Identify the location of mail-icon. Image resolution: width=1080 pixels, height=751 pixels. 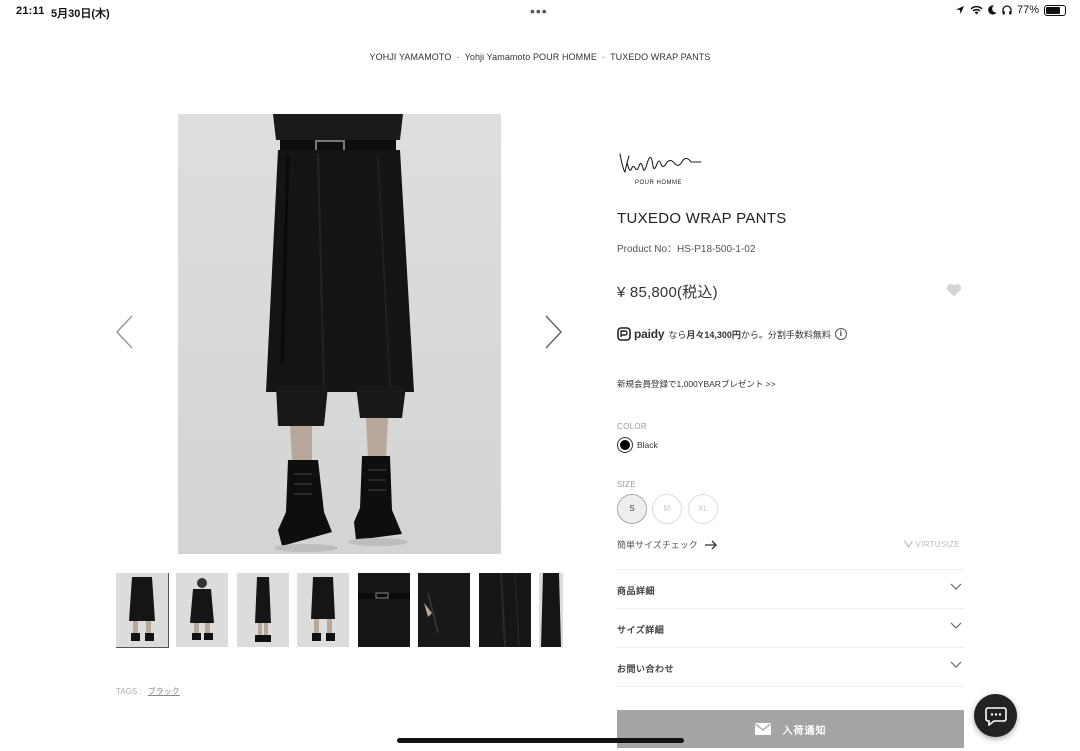
(762, 729).